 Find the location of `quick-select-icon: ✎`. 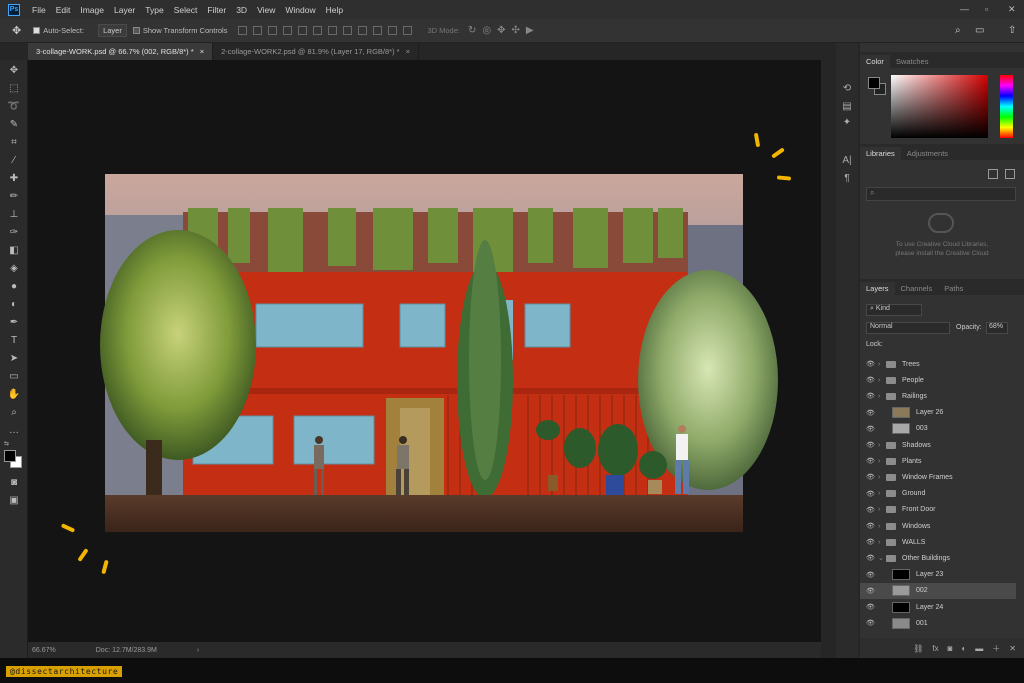

quick-select-icon: ✎ is located at coordinates (14, 125).